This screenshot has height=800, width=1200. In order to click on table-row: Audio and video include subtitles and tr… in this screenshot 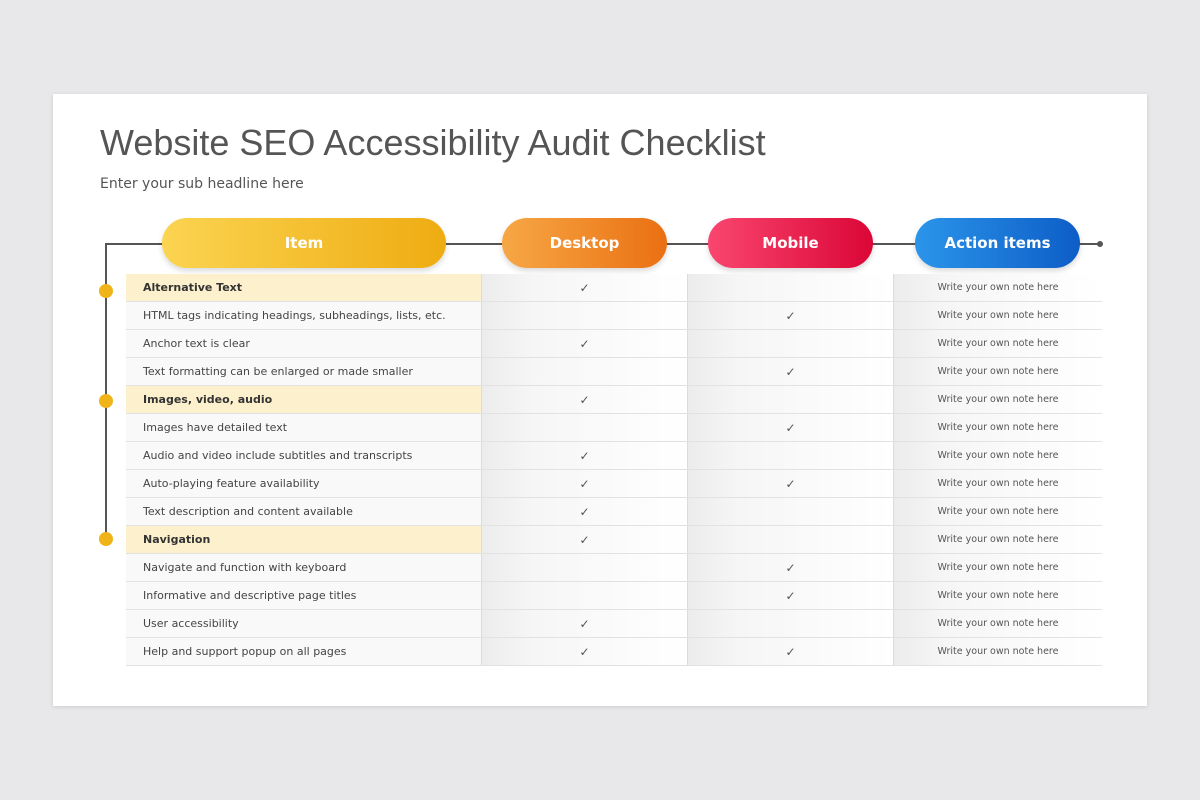, I will do `click(614, 456)`.